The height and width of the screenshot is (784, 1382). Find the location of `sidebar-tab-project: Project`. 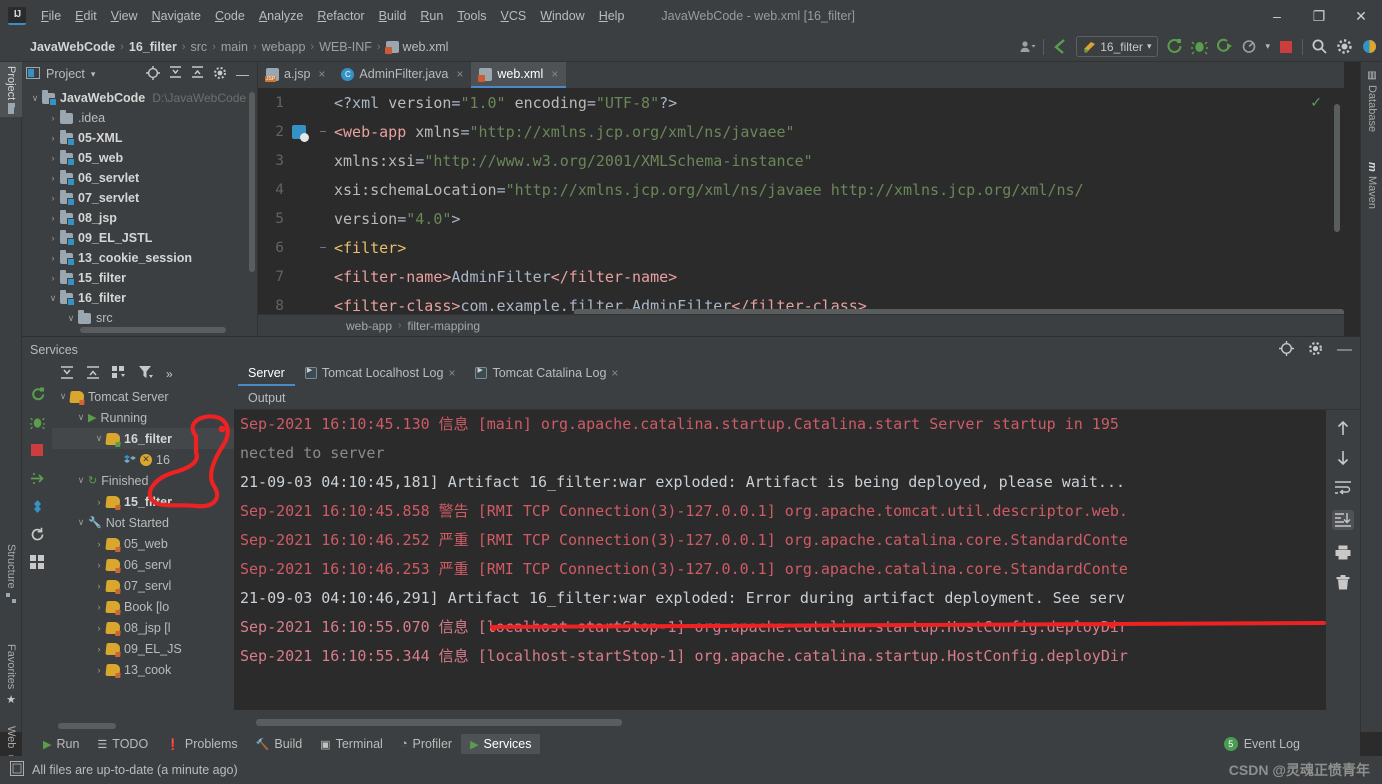

sidebar-tab-project: Project is located at coordinates (11, 90).